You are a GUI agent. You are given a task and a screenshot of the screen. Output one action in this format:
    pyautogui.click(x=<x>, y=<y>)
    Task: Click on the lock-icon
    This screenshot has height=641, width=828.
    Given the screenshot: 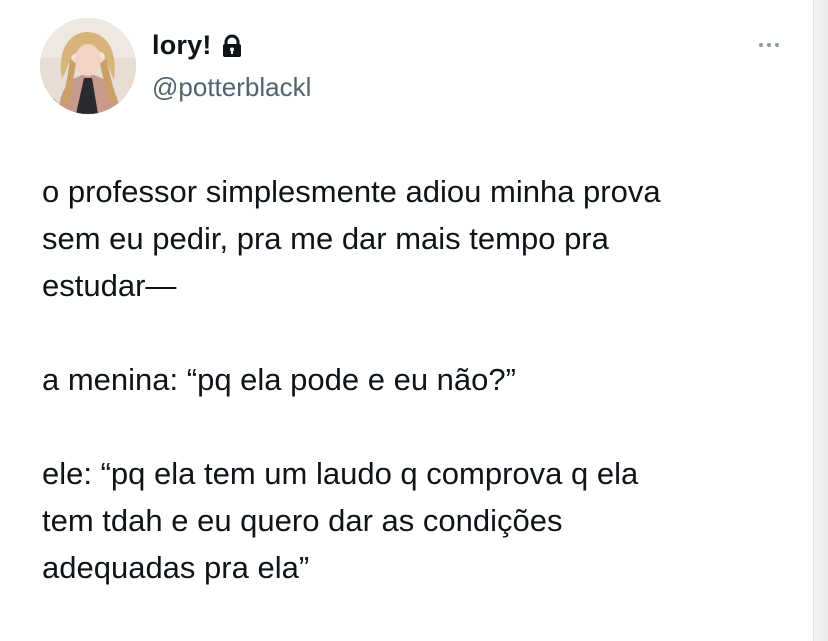 What is the action you would take?
    pyautogui.click(x=232, y=46)
    